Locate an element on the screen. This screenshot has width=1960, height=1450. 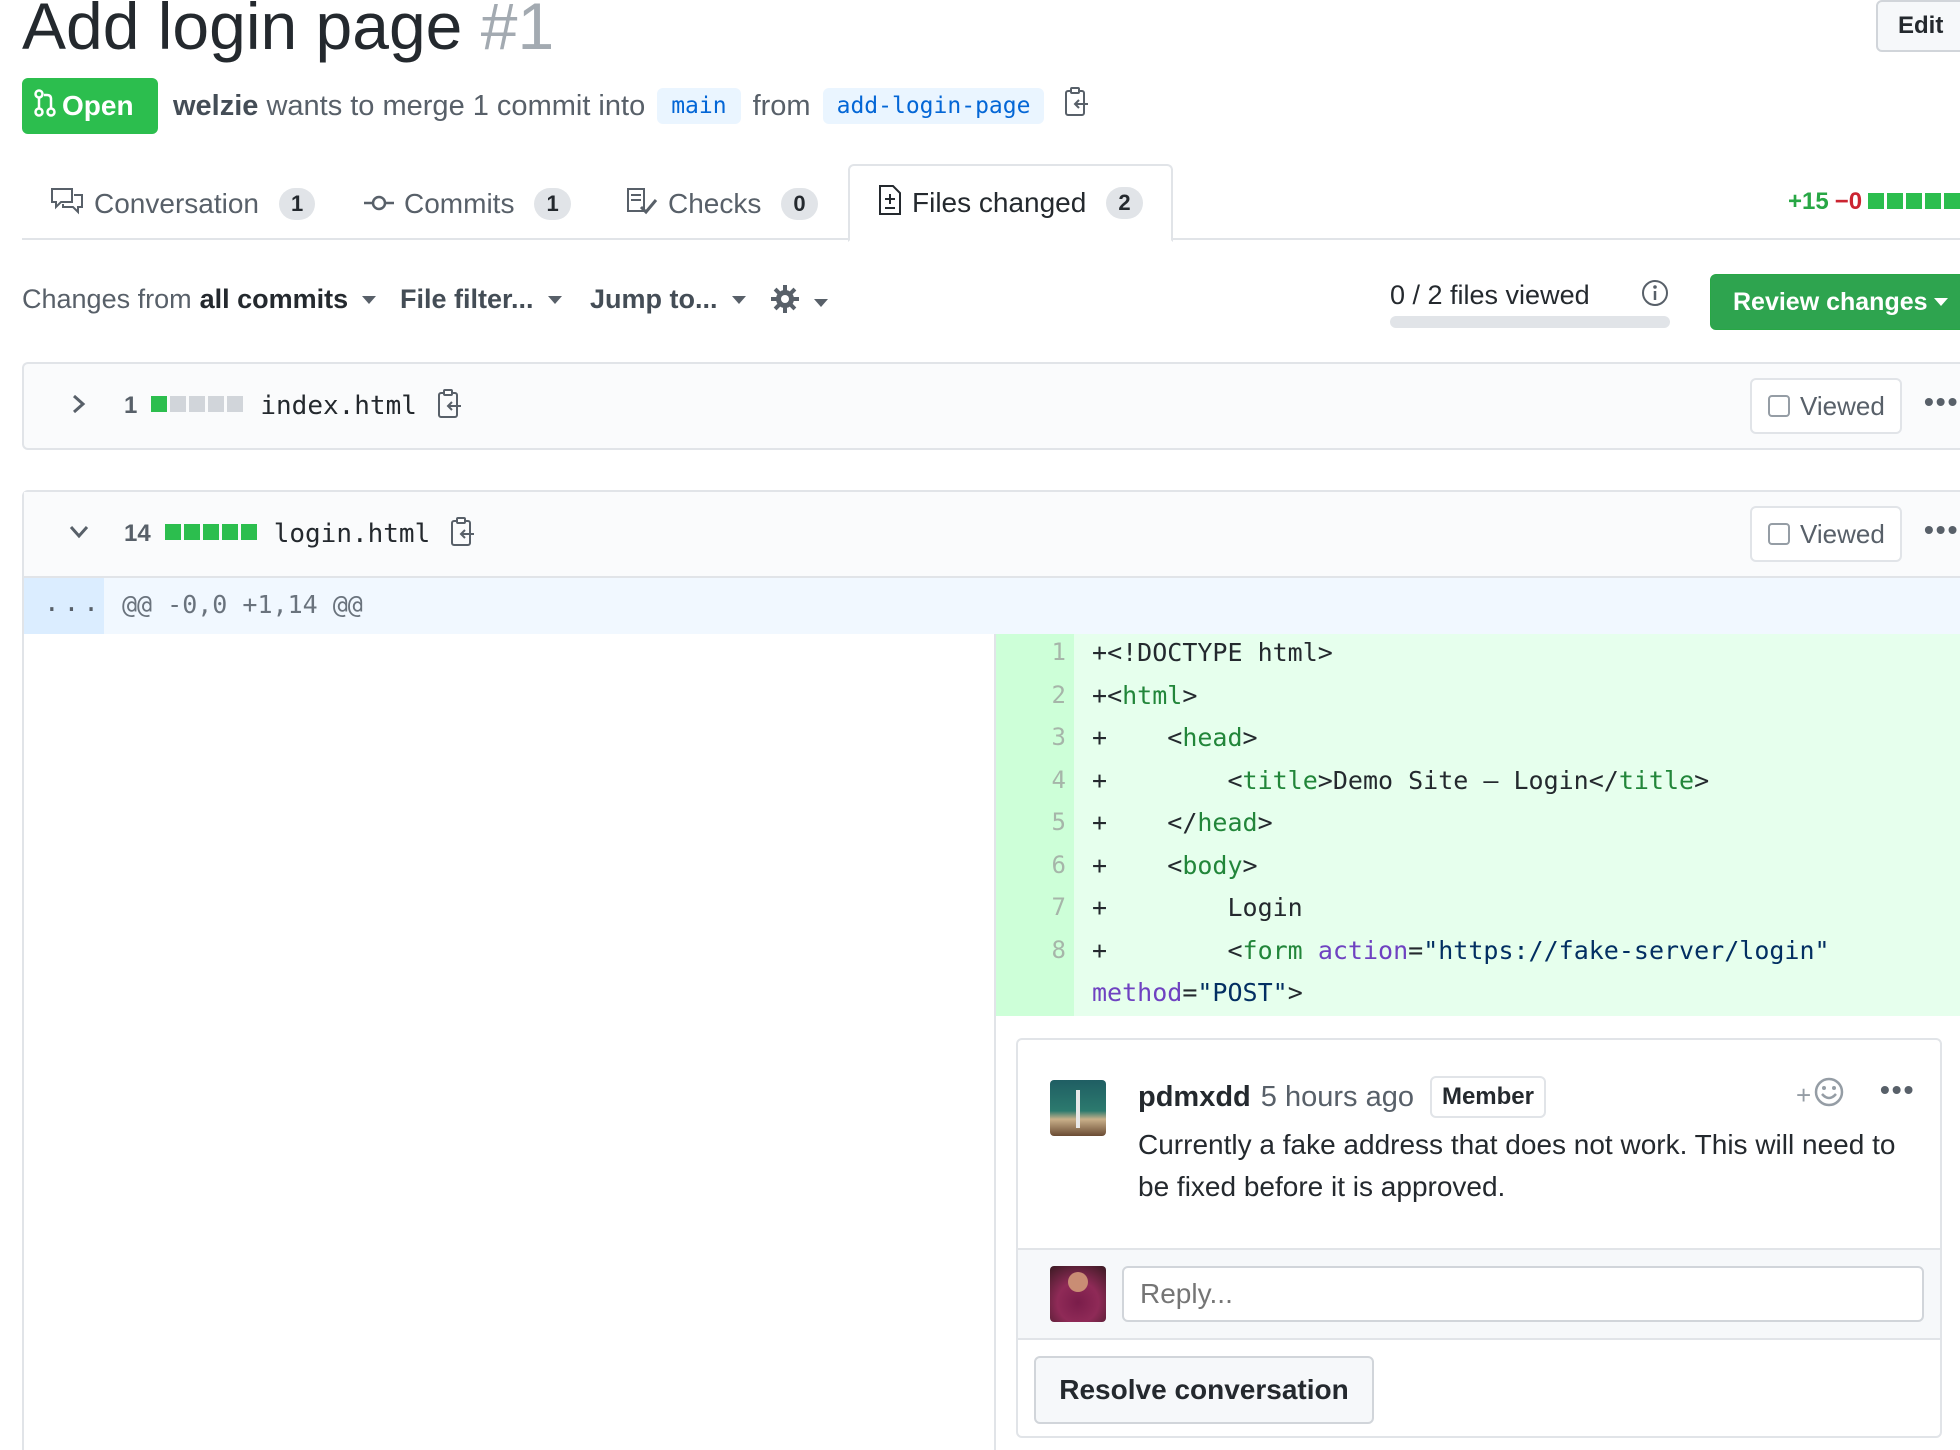
diff-line-number: 8 is located at coordinates (1031, 950).